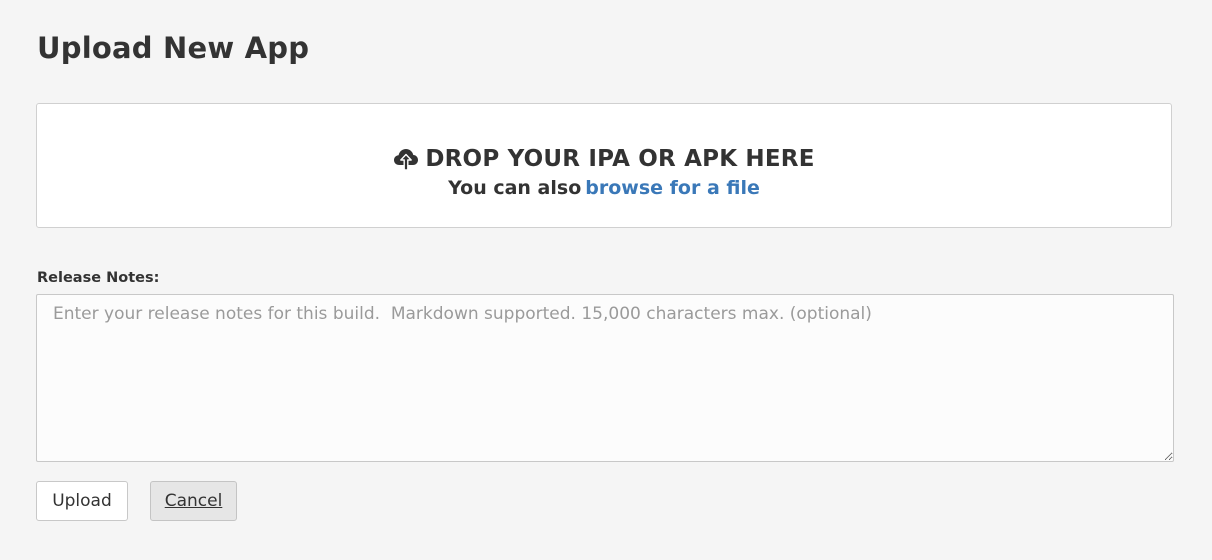 Image resolution: width=1212 pixels, height=560 pixels. Describe the element at coordinates (515, 188) in the screenshot. I see `dropzone-subtext-prefix: You can also` at that location.